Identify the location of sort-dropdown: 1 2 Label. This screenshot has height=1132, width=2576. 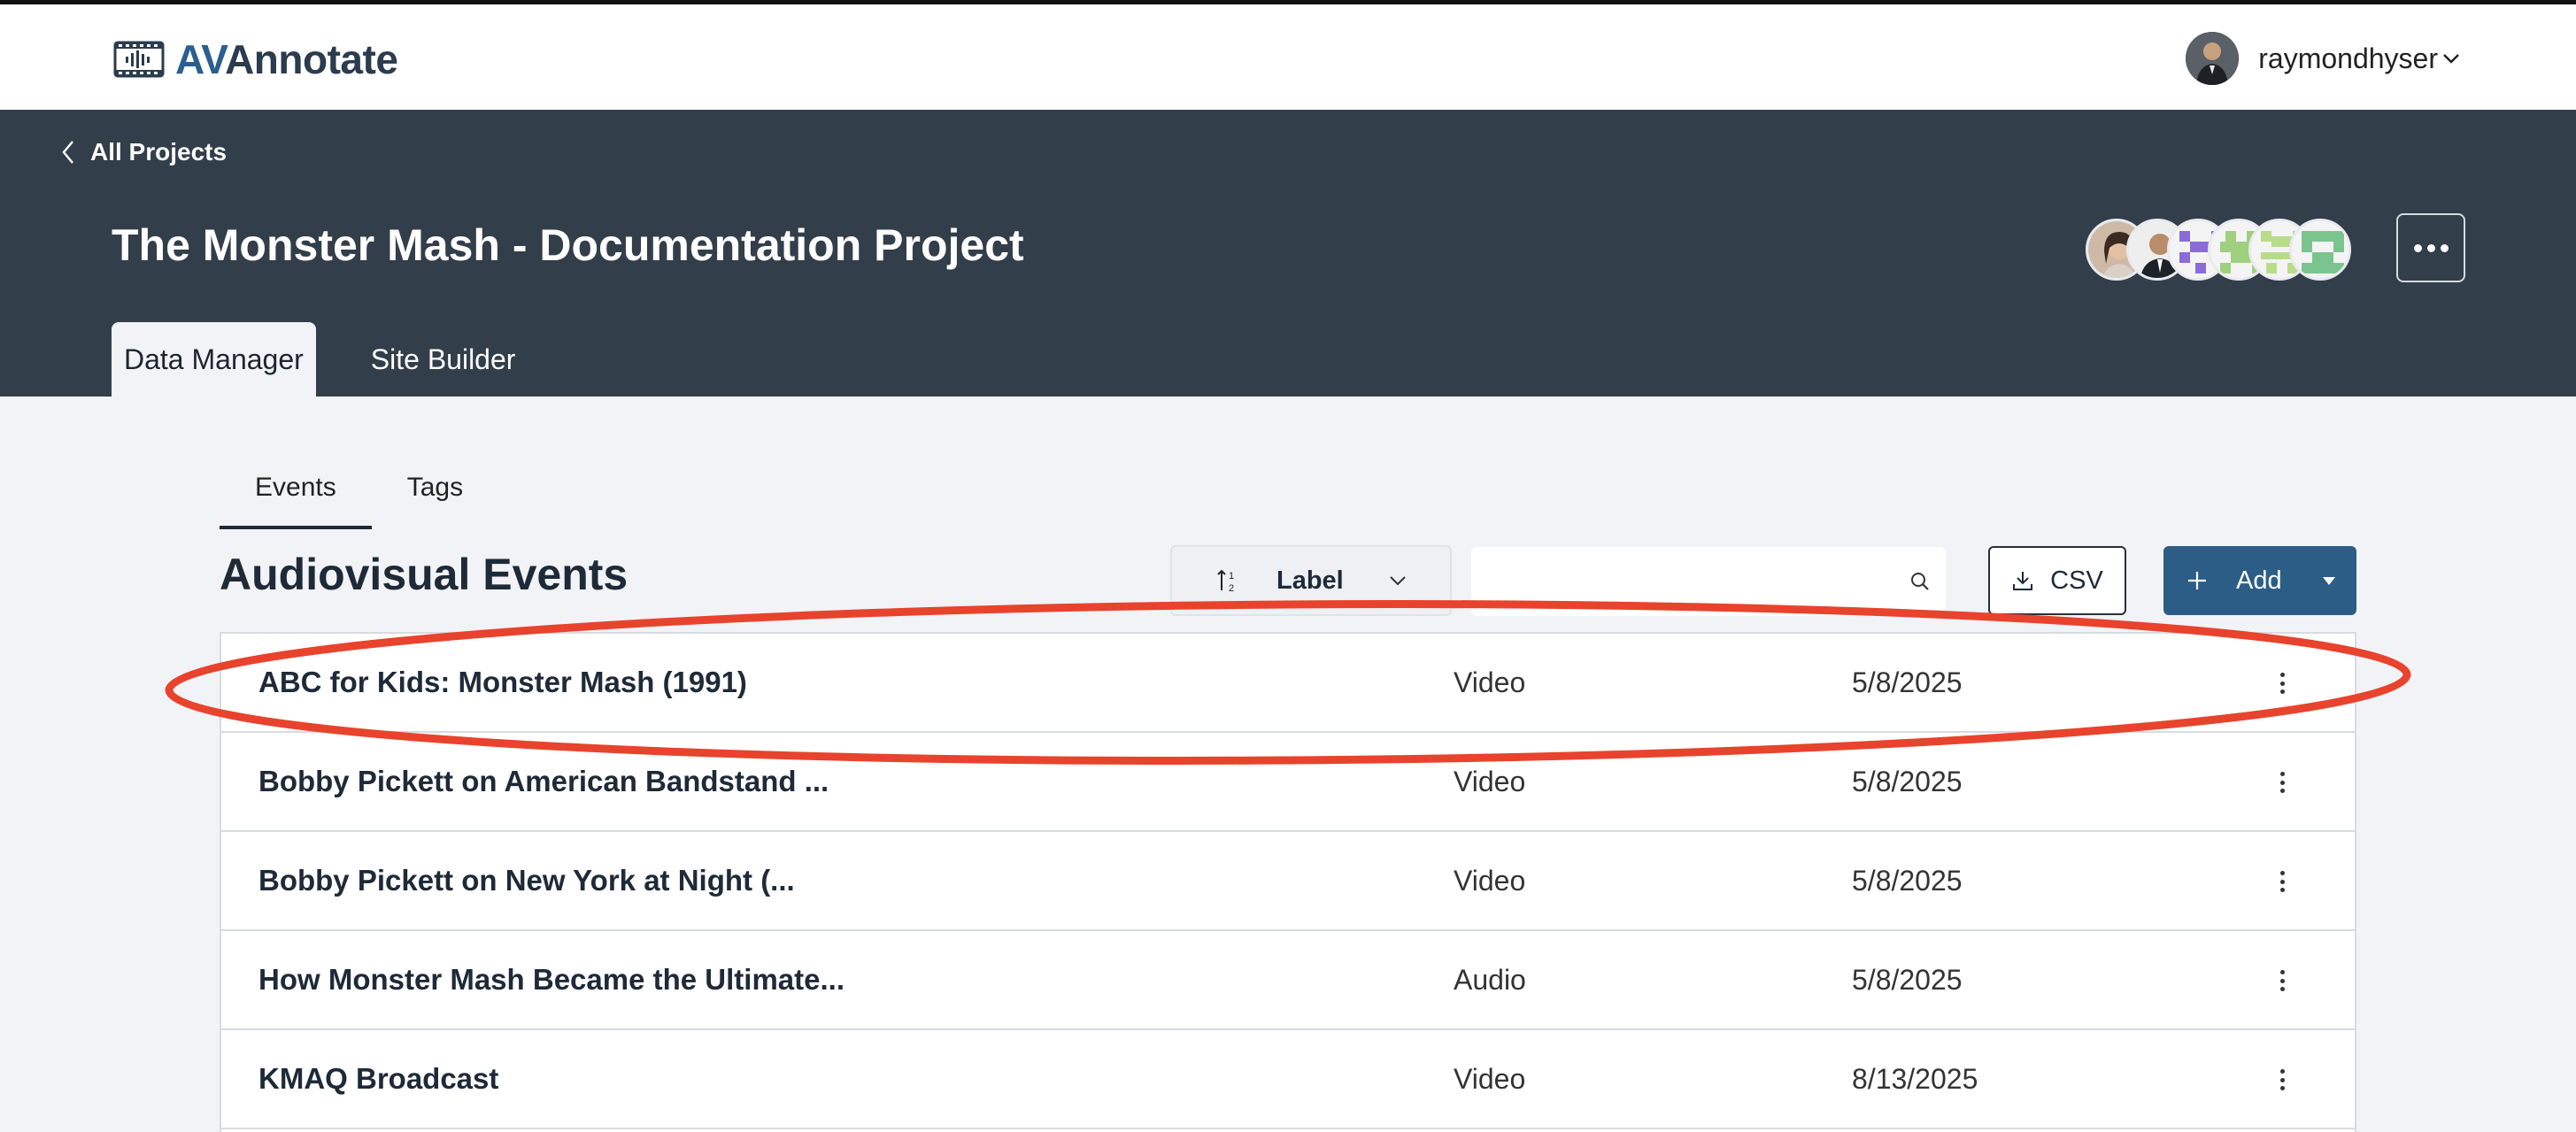
(1311, 581).